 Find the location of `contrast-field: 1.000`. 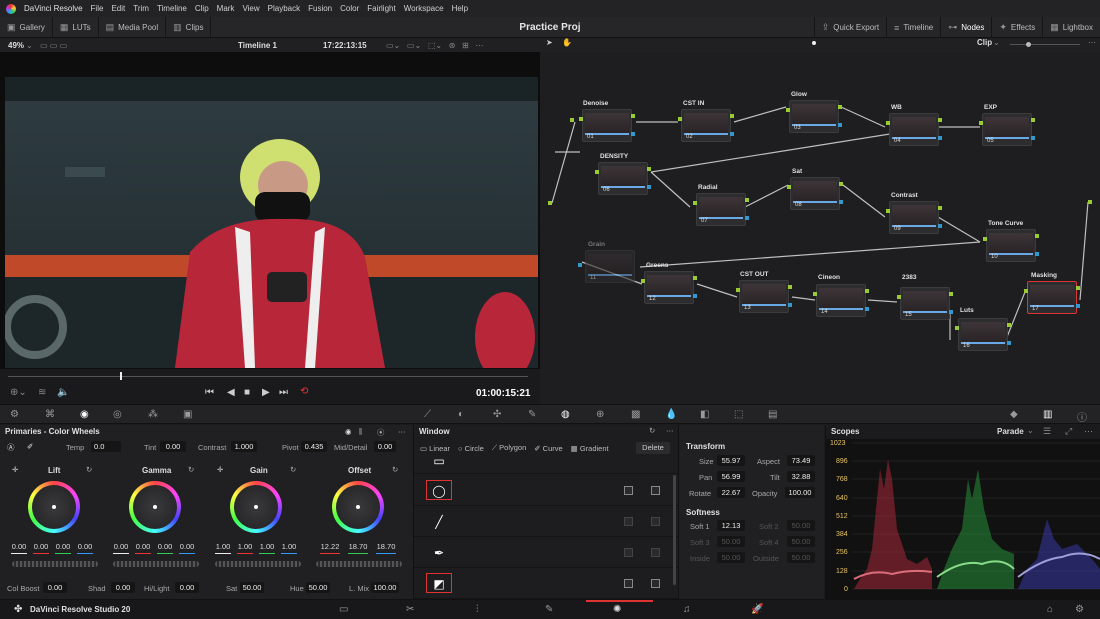

contrast-field: 1.000 is located at coordinates (244, 446).